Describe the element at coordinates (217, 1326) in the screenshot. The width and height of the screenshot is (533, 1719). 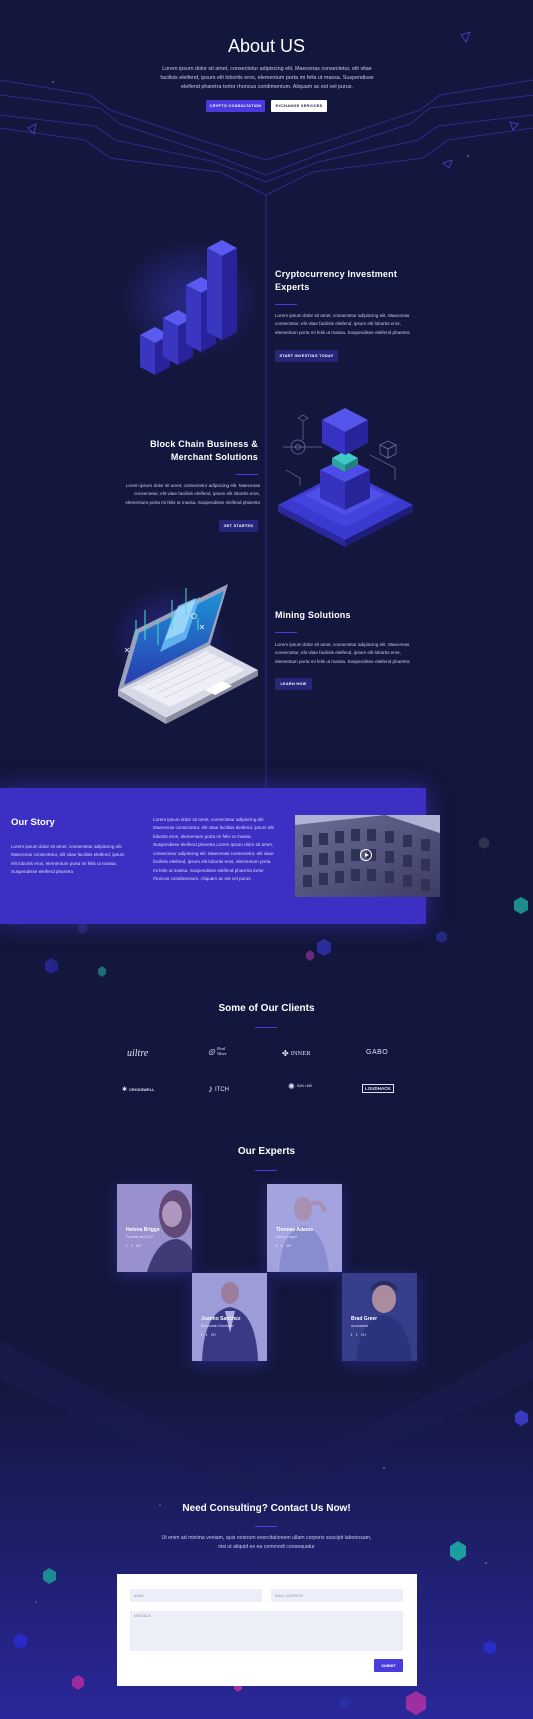
I see `expert-role: Blockchain Developer` at that location.